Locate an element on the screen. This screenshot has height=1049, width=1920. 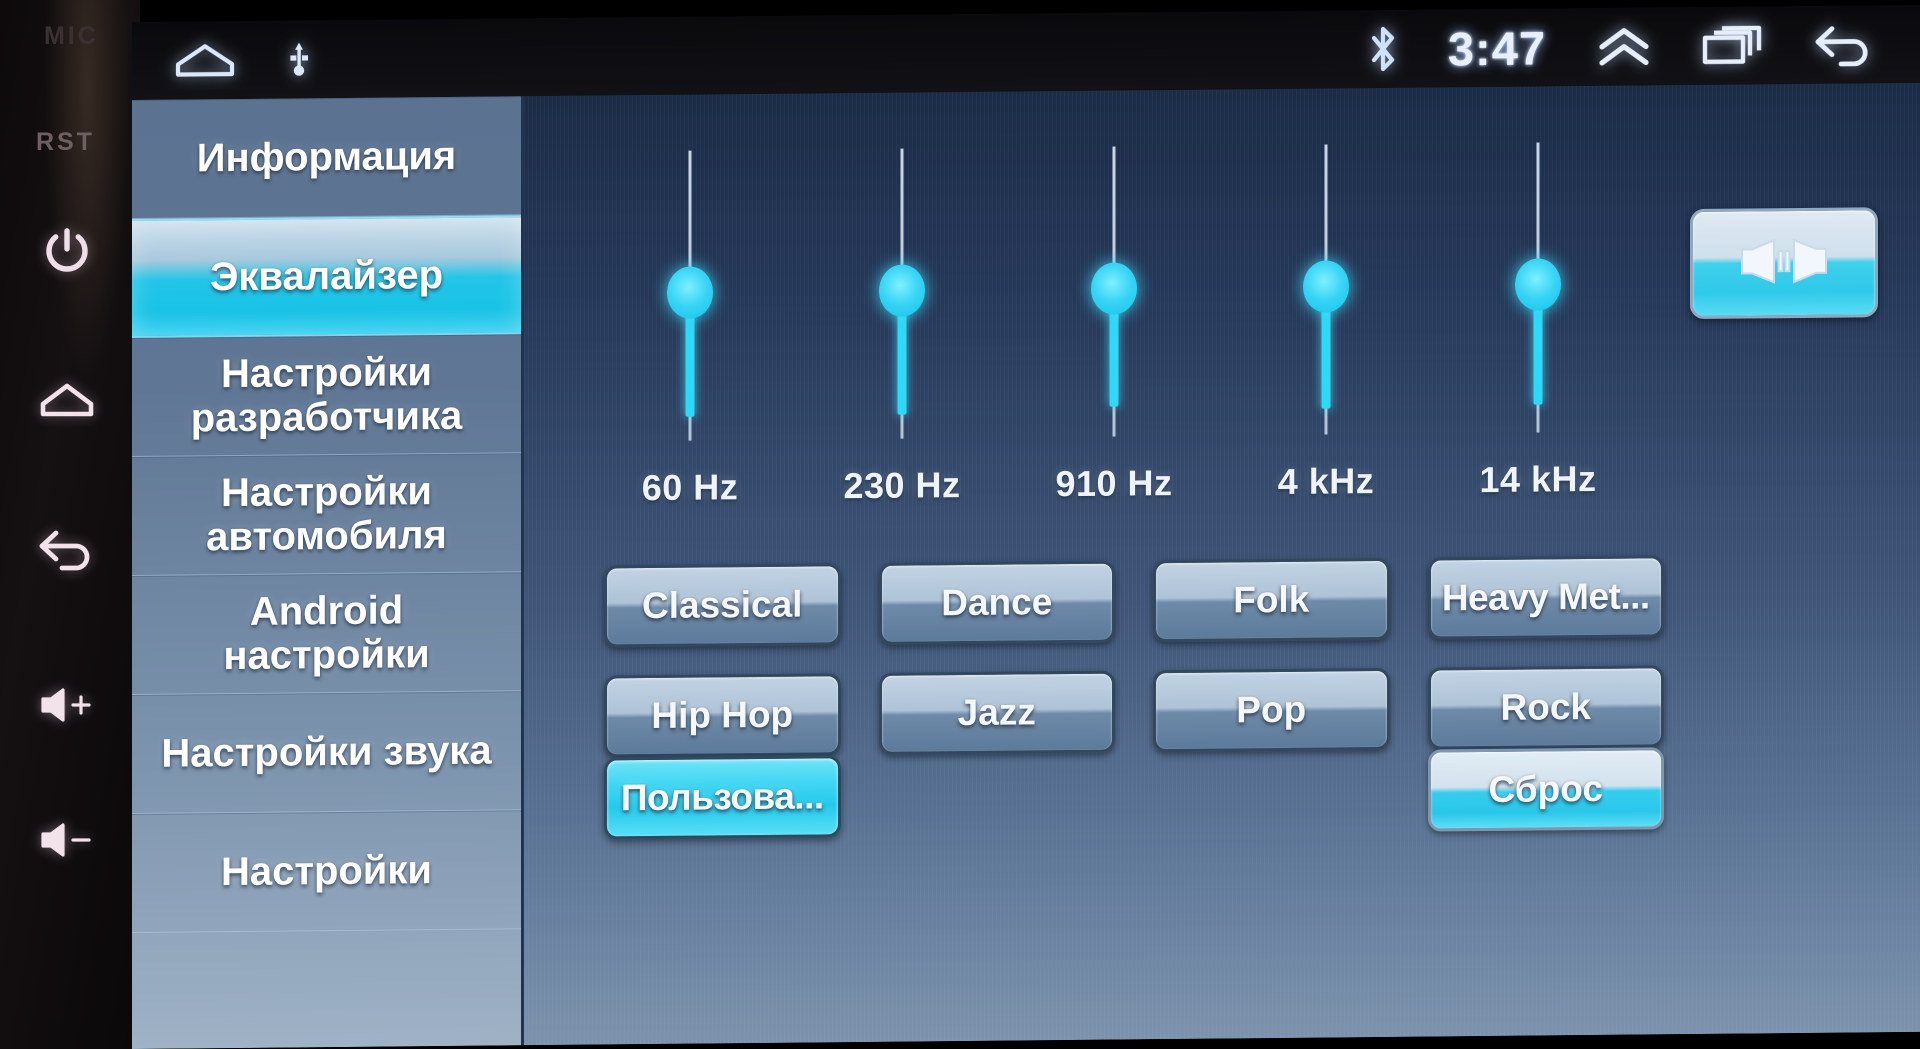
eq-band-230hz: 230 Hz is located at coordinates (902, 309).